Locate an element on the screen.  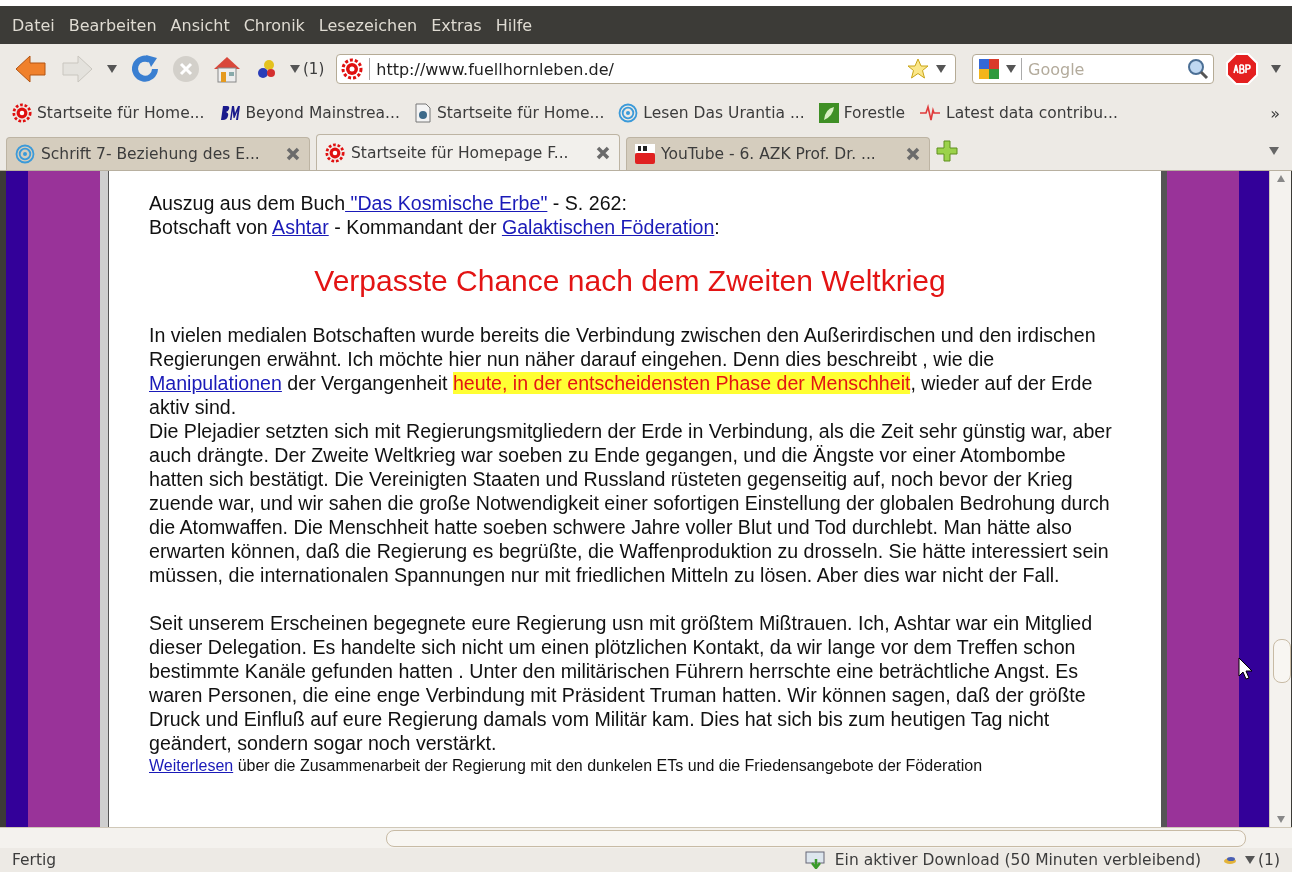
scroll-down-arrow-icon is located at coordinates (1280, 819).